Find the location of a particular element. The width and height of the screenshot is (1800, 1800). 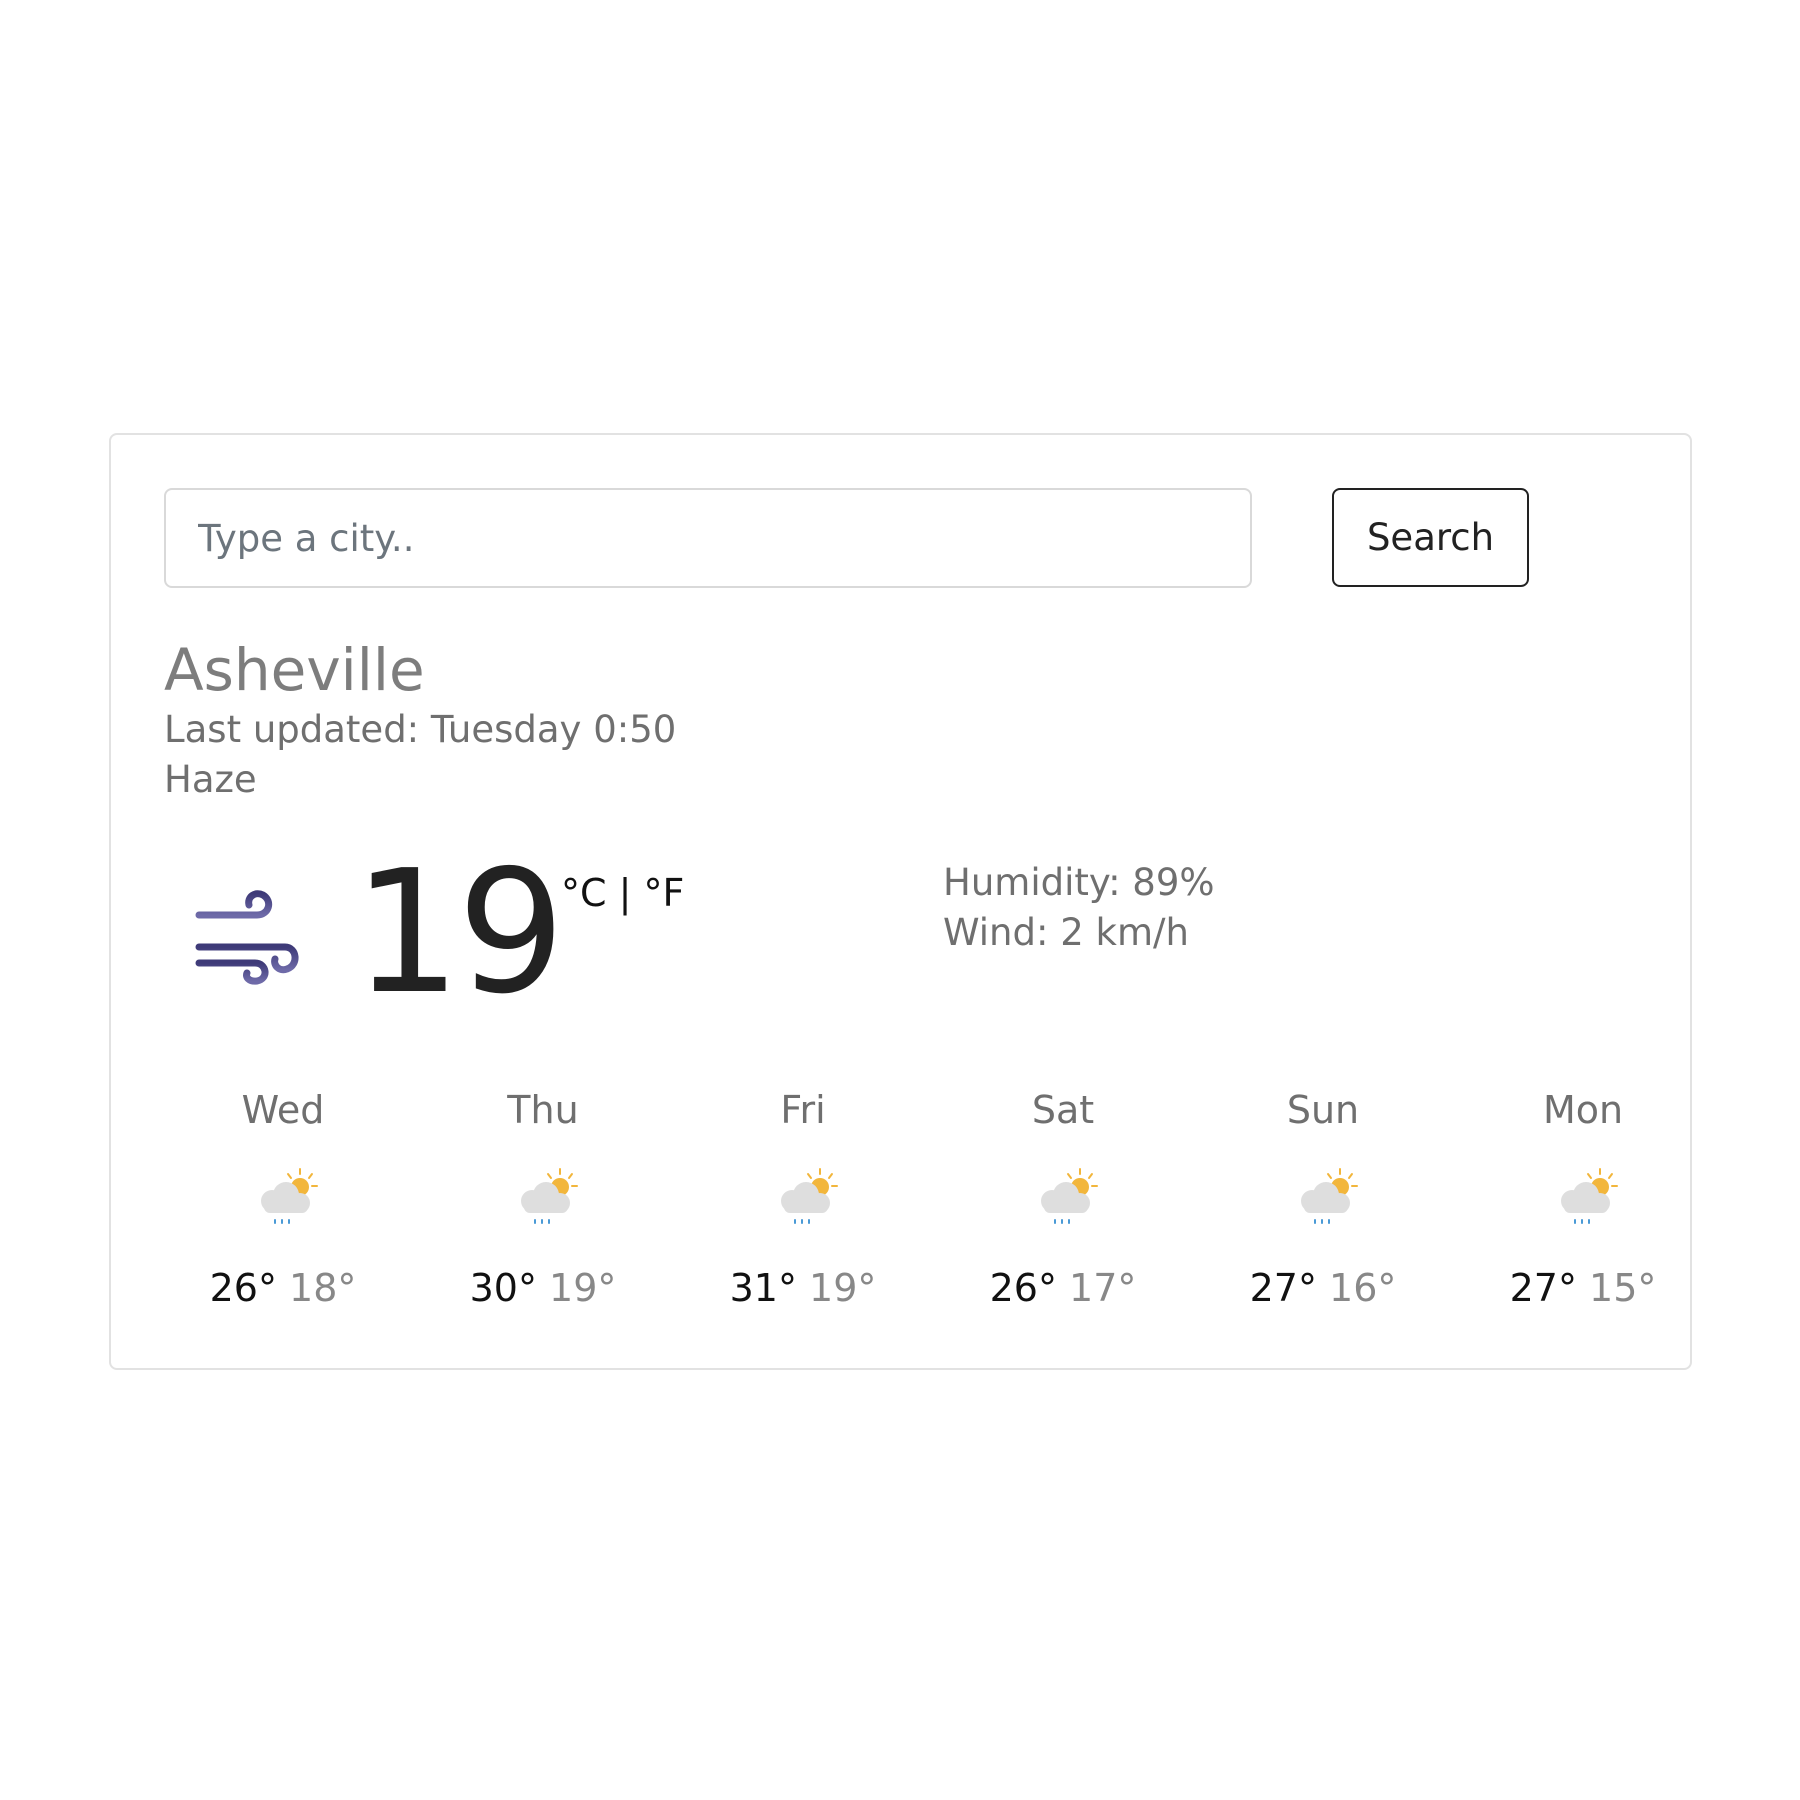

forecast-day-name: Fri is located at coordinates (803, 1110).